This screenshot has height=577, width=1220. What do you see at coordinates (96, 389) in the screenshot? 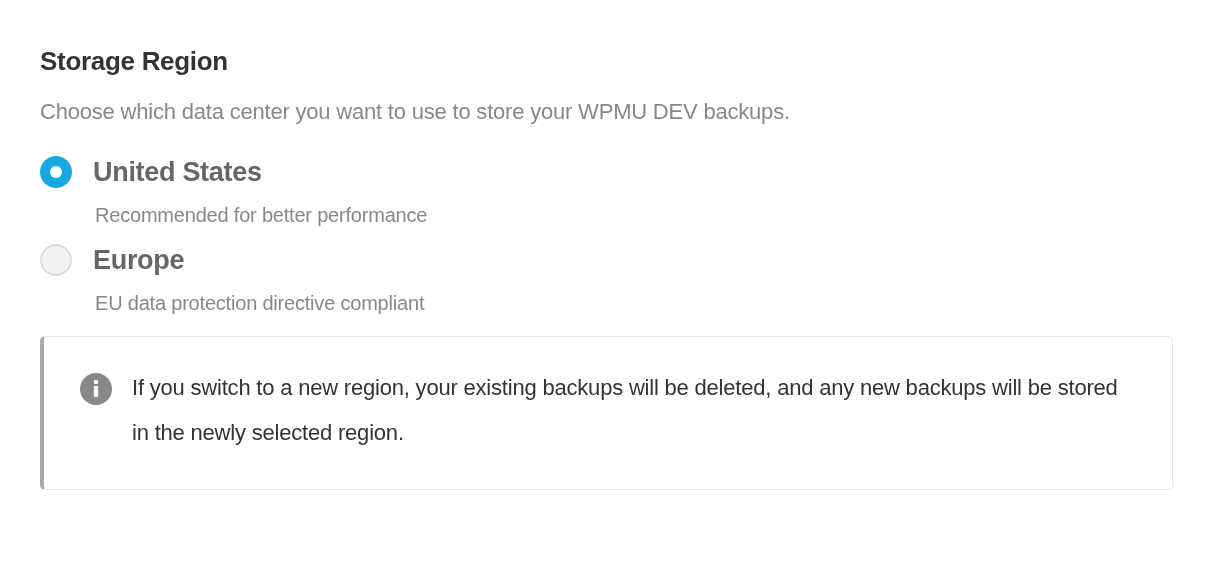
I see `info-icon` at bounding box center [96, 389].